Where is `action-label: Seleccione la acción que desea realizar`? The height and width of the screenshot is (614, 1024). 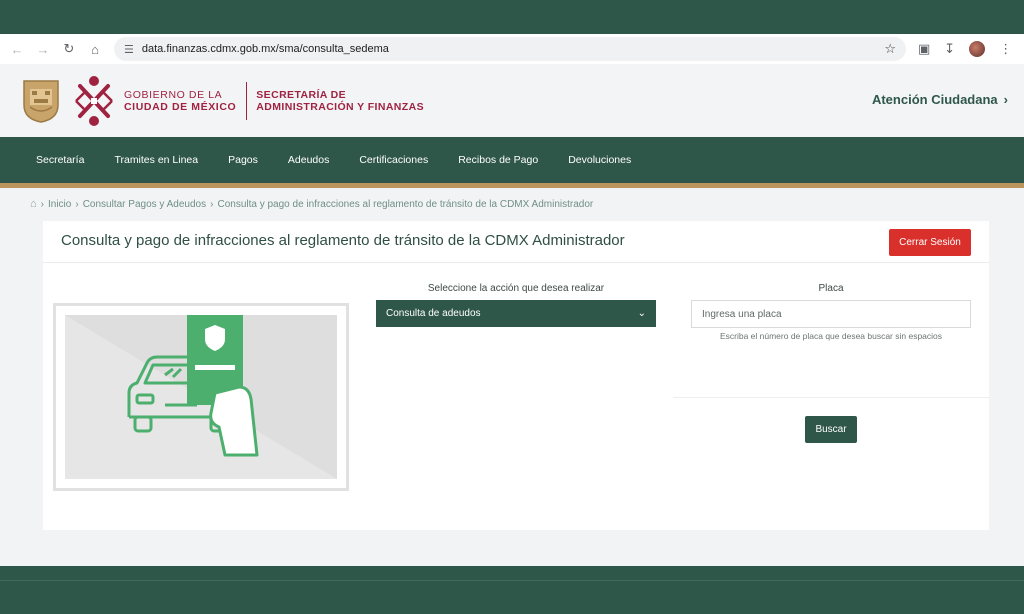
action-label: Seleccione la acción que desea realizar is located at coordinates (516, 288).